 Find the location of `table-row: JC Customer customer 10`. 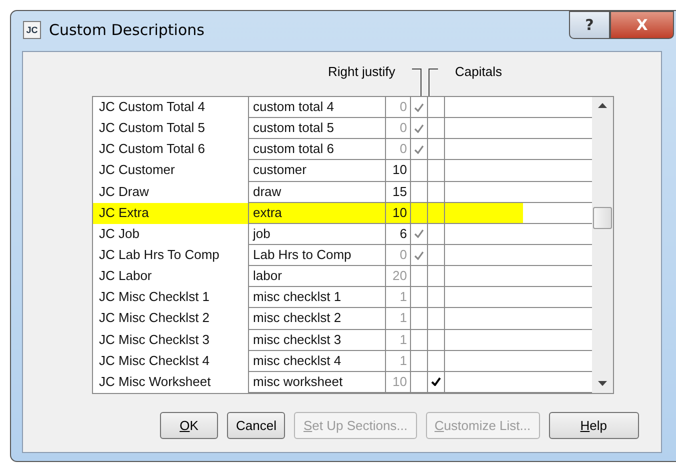

table-row: JC Customer customer 10 is located at coordinates (342, 171).